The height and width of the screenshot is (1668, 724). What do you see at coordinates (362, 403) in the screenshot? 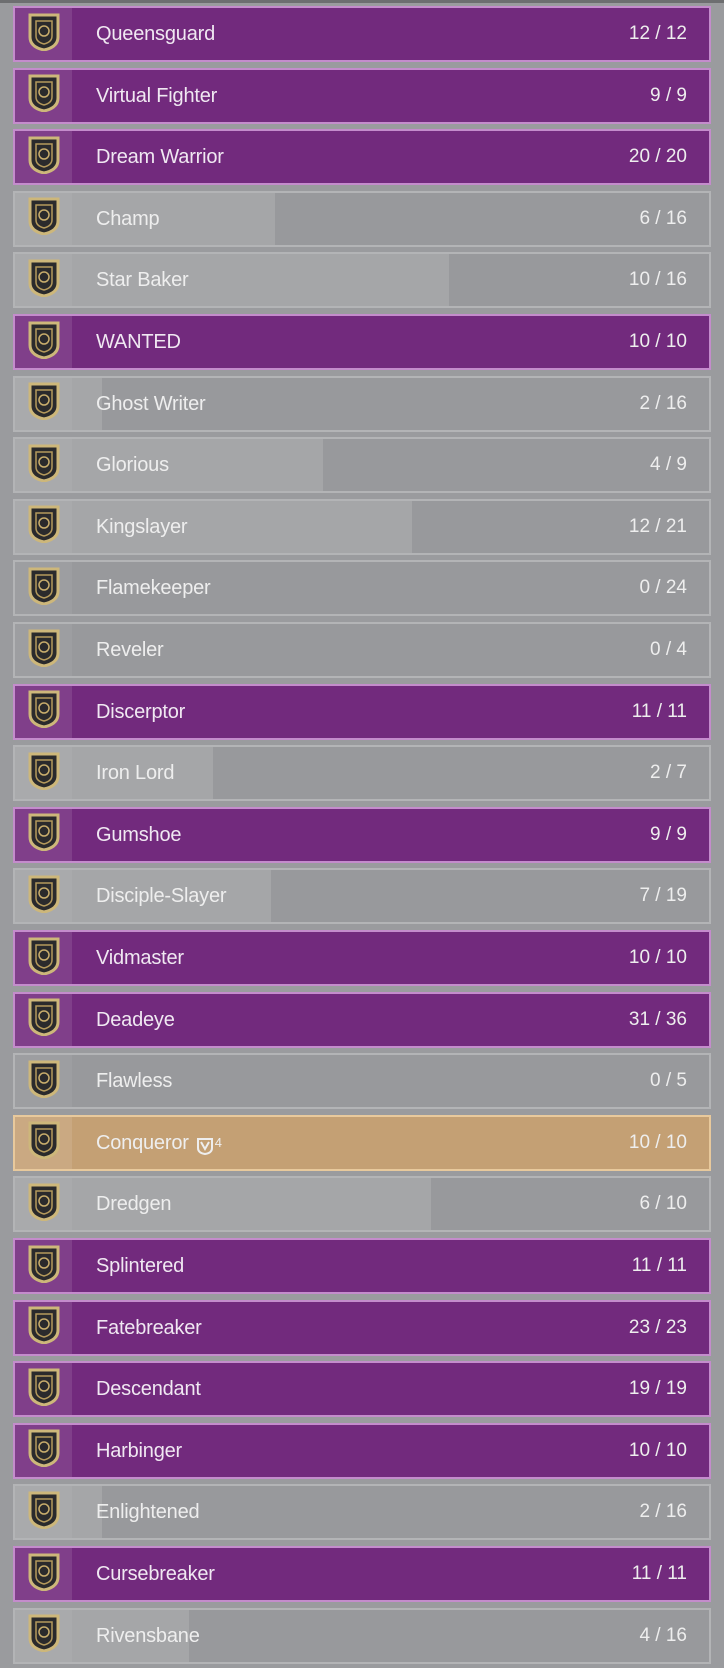
I see `seal-row: Ghost Writer 2 / 16` at bounding box center [362, 403].